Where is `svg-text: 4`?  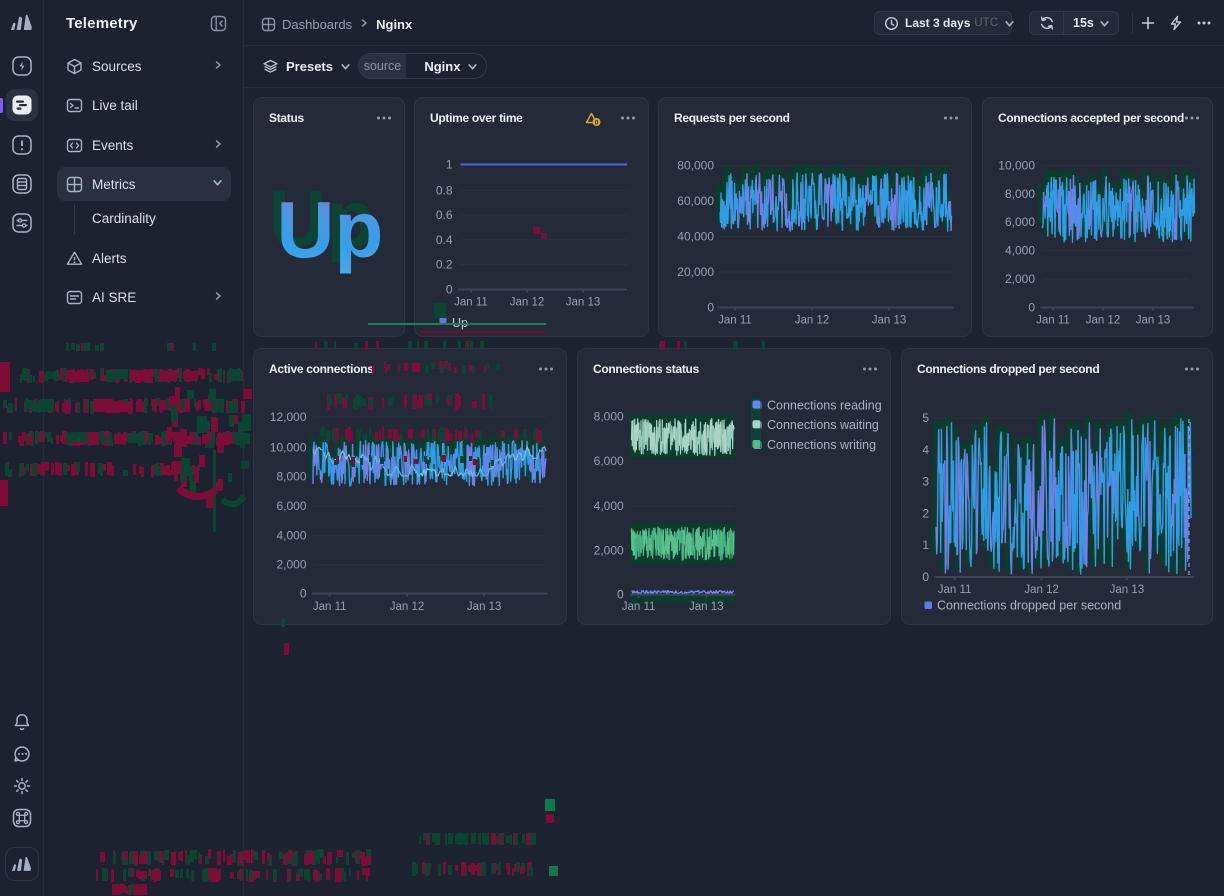 svg-text: 4 is located at coordinates (925, 450).